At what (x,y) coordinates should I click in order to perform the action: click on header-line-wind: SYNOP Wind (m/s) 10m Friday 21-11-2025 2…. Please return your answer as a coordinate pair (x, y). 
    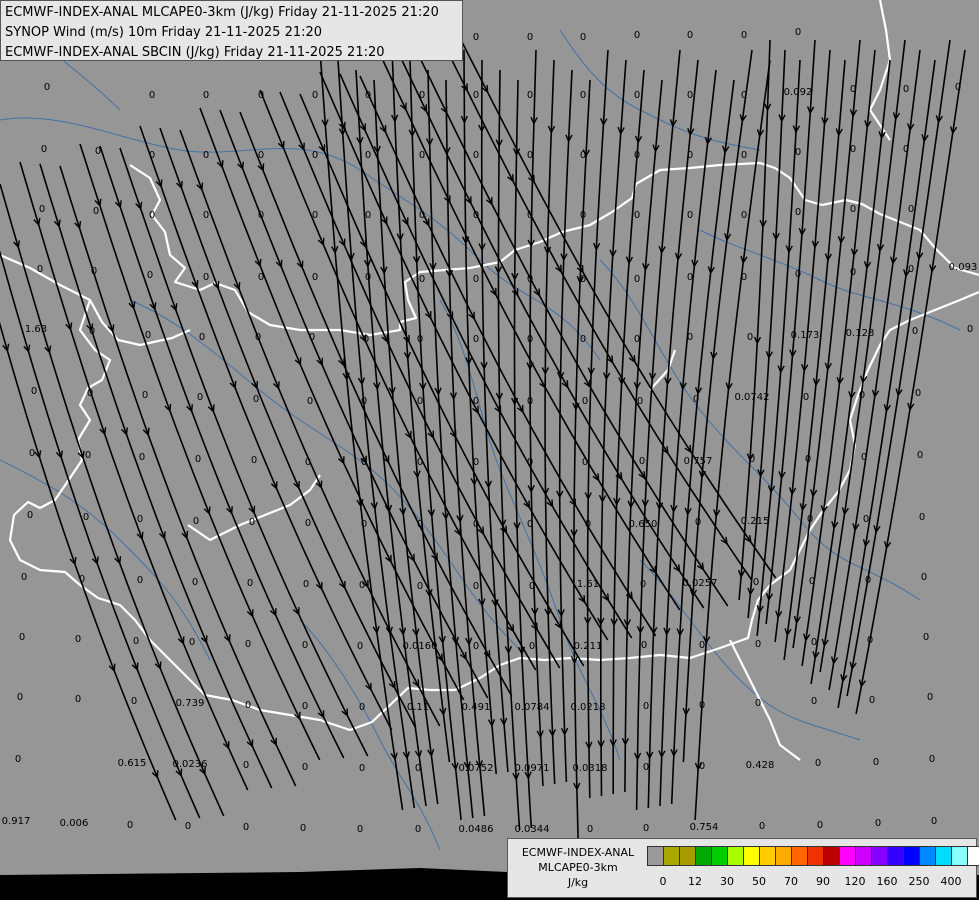
    Looking at the image, I should click on (164, 32).